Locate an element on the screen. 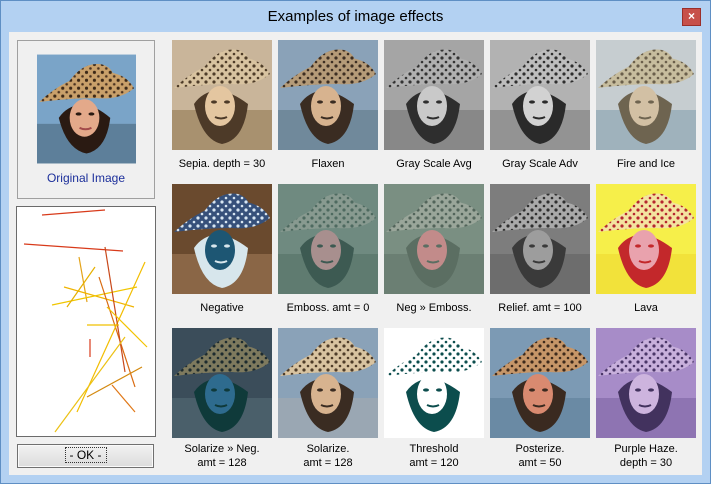  effect-caption-line: Sepia. depth = 30 is located at coordinates (222, 164).